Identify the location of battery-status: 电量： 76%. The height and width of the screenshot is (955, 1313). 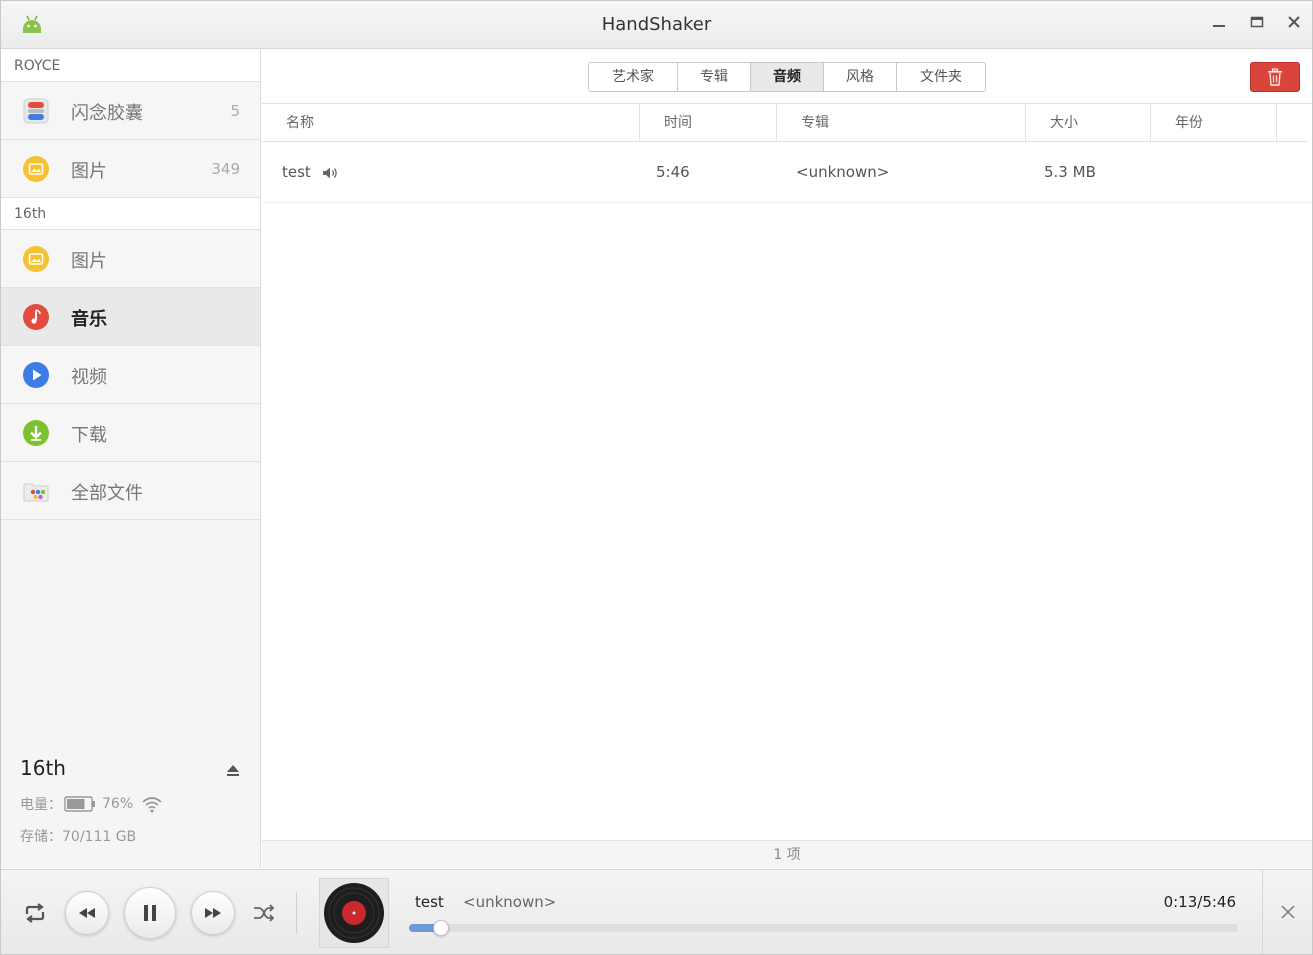
(91, 804).